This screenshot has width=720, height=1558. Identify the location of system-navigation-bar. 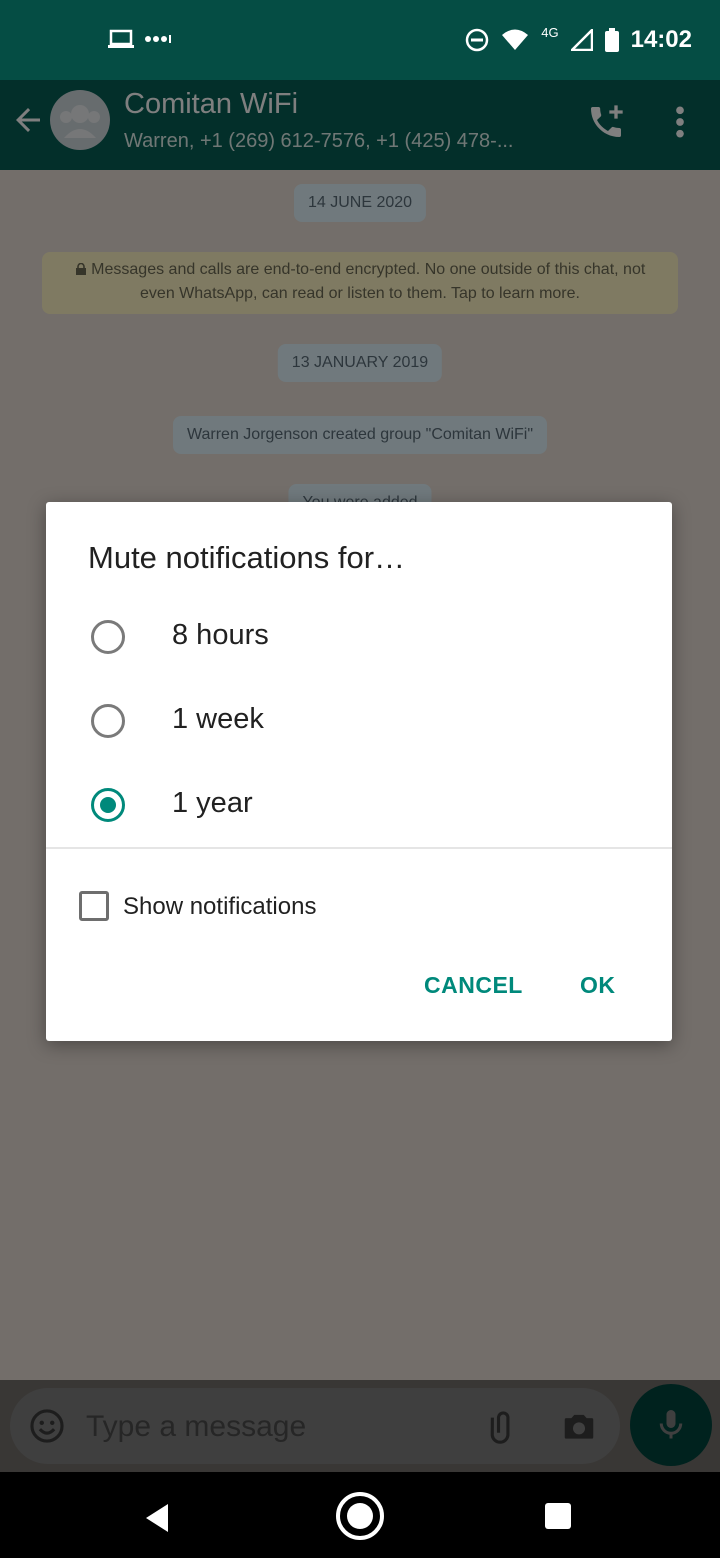
(360, 1515).